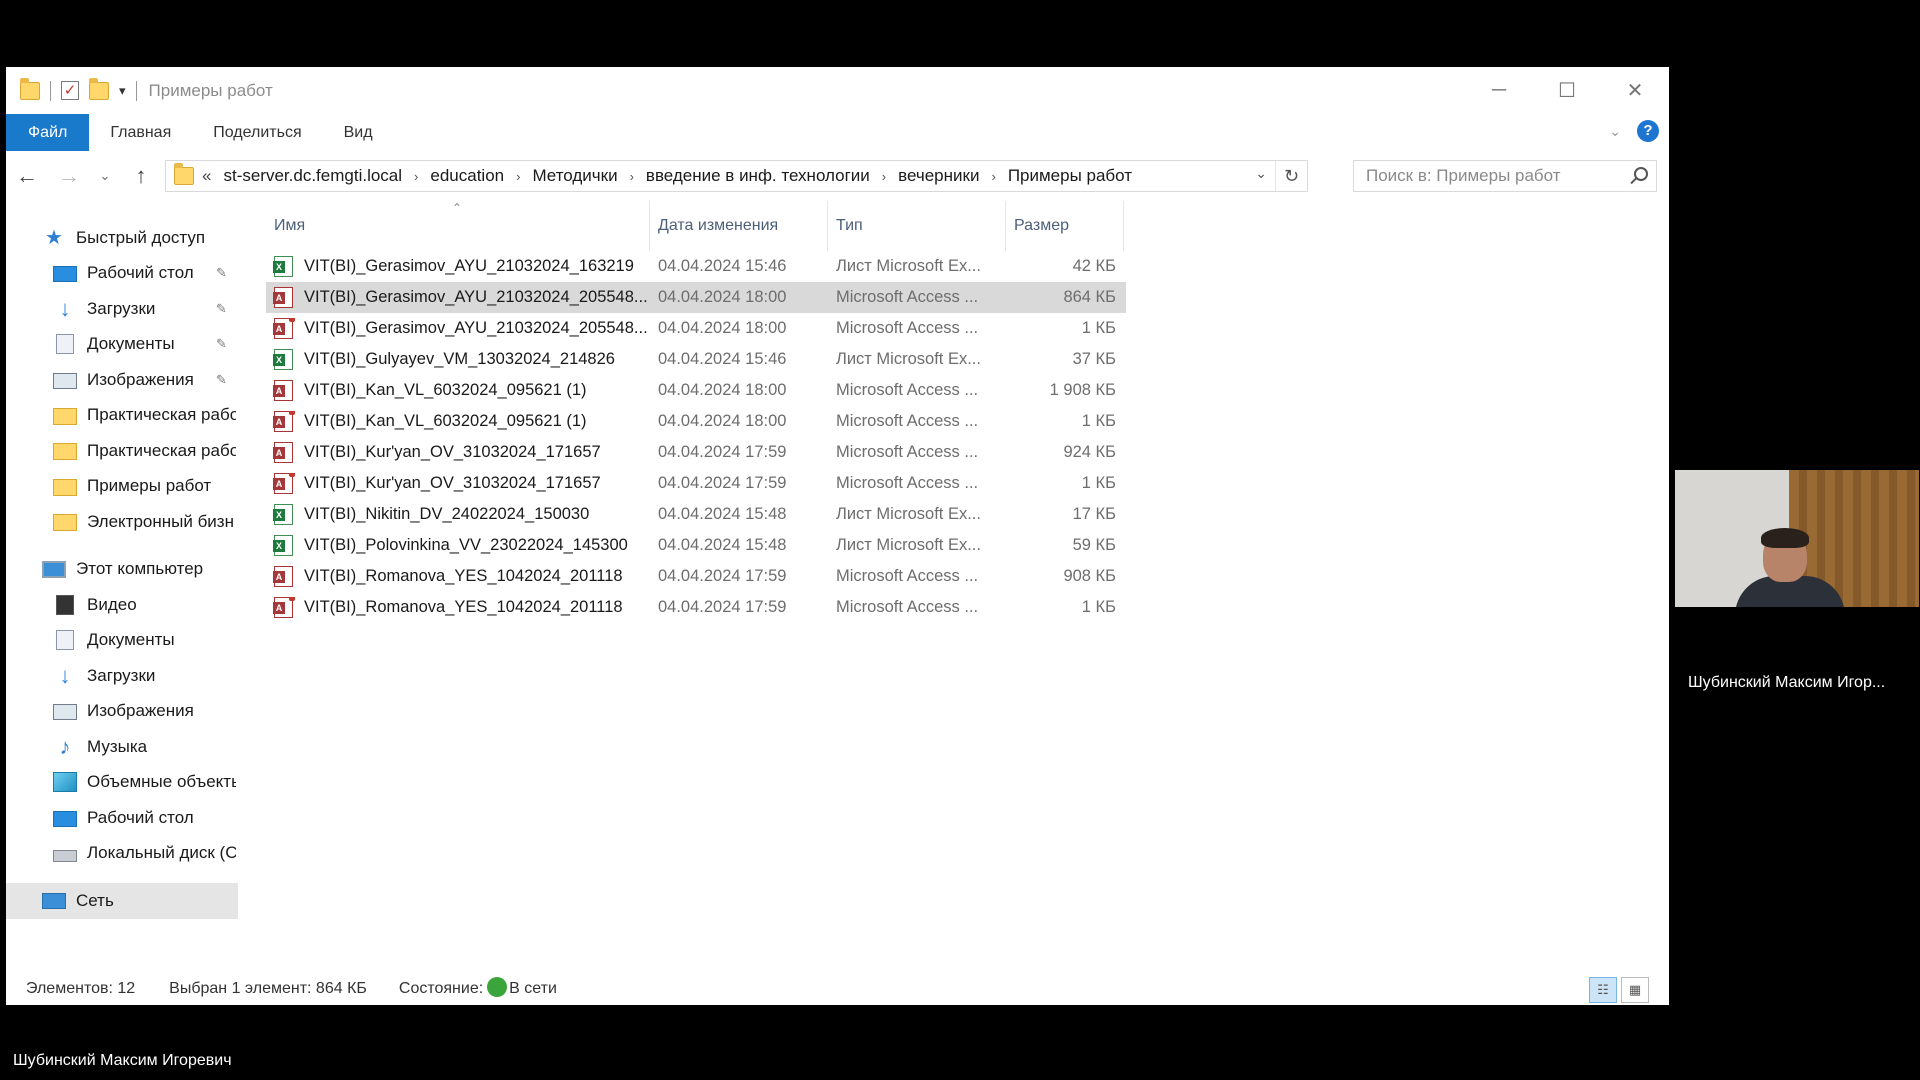  I want to click on sidebar-item-label: Загрузки, so click(121, 675).